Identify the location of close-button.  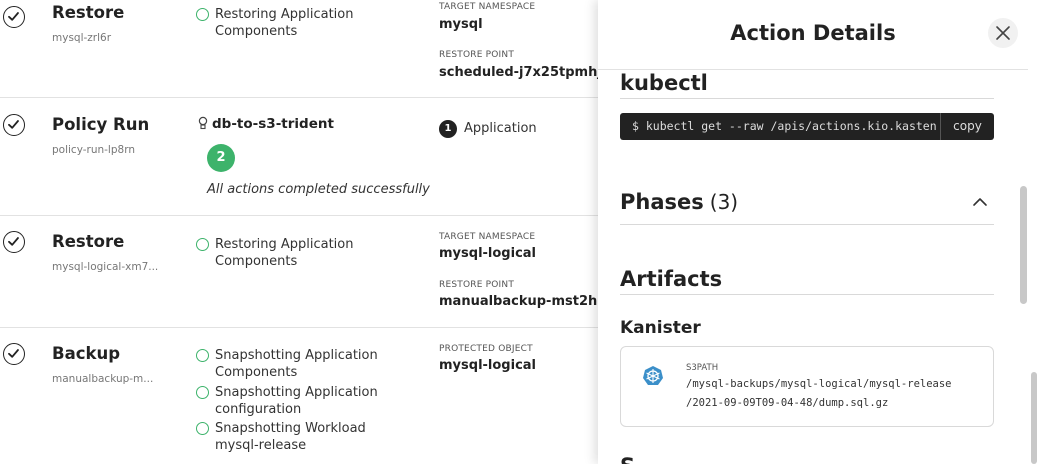
(1003, 33).